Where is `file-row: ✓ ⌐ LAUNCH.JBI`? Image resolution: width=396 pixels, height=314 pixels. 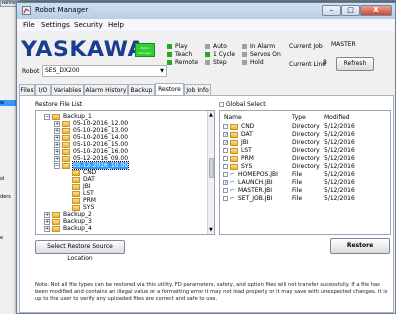 file-row: ✓ ⌐ LAUNCH.JBI is located at coordinates (248, 183).